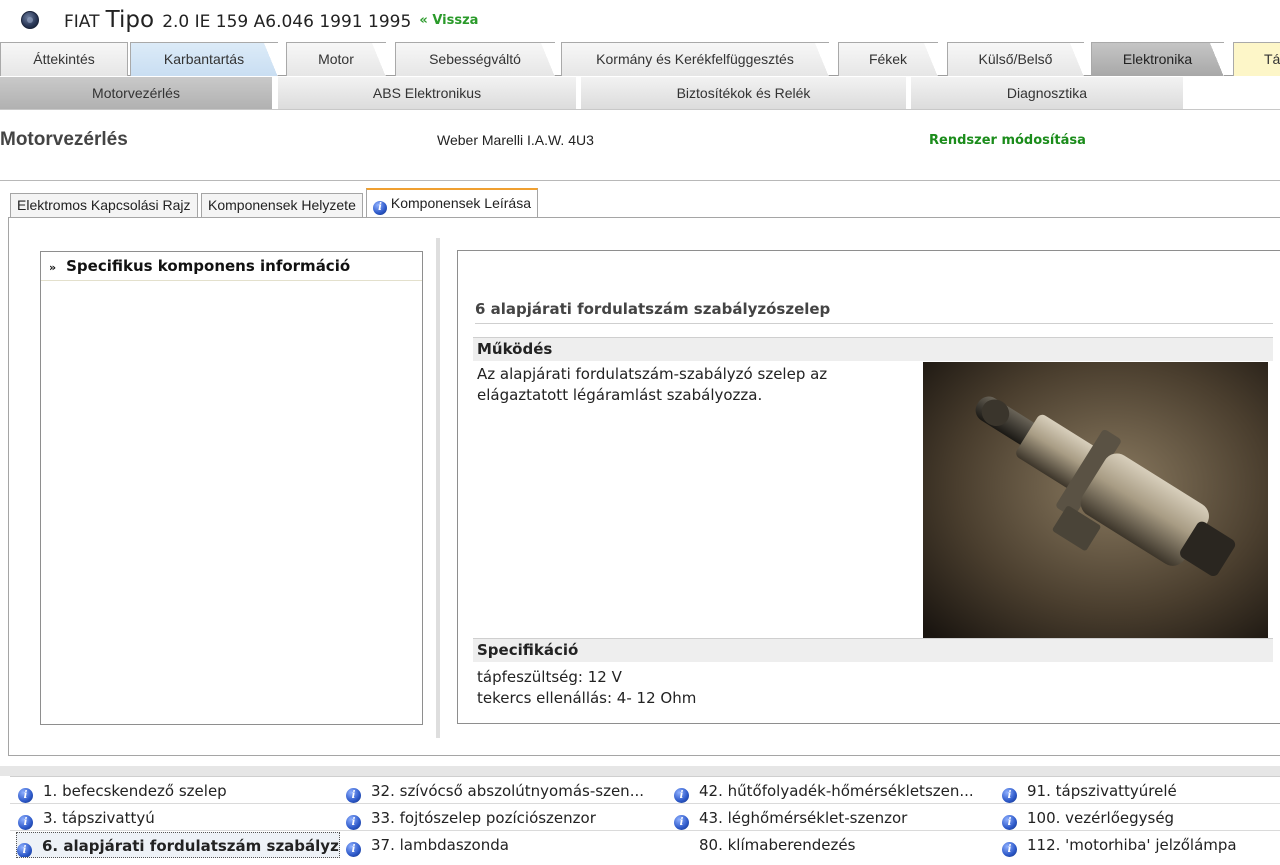 Image resolution: width=1280 pixels, height=865 pixels. I want to click on tab-label: Kormány és Kerékfelfüggesztés, so click(695, 59).